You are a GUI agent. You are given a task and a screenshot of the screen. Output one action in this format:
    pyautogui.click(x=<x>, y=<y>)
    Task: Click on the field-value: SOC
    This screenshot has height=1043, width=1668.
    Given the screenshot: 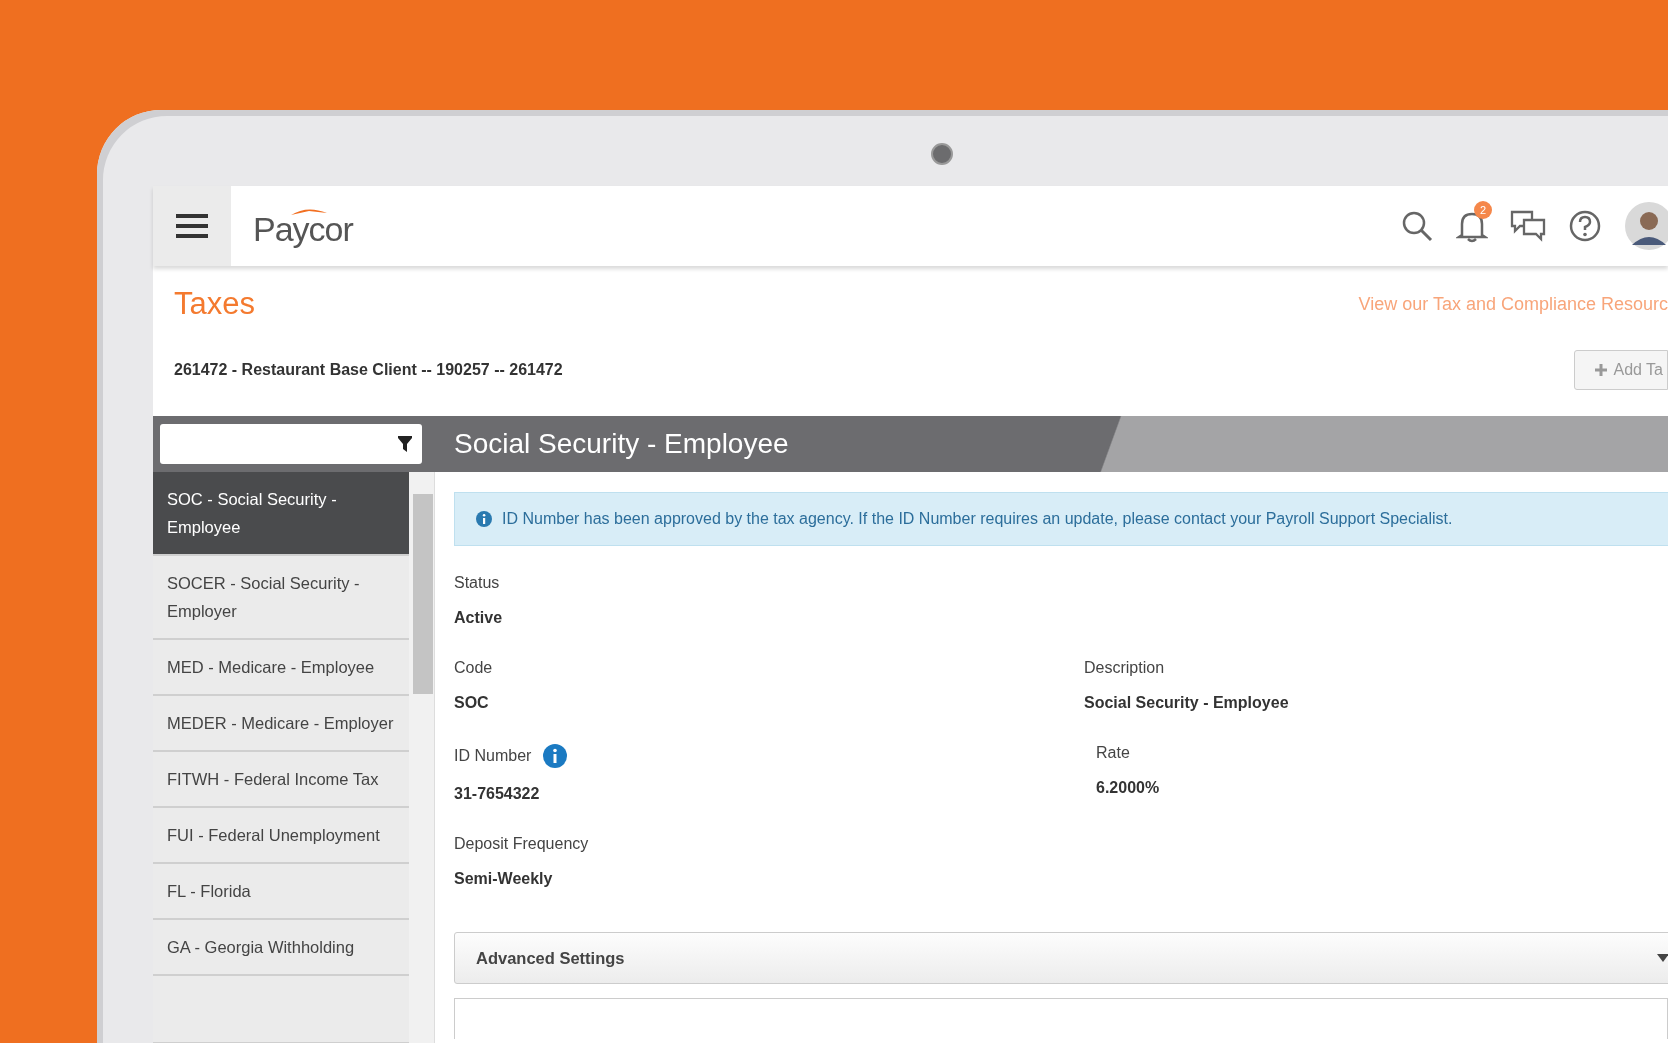 What is the action you would take?
    pyautogui.click(x=472, y=703)
    